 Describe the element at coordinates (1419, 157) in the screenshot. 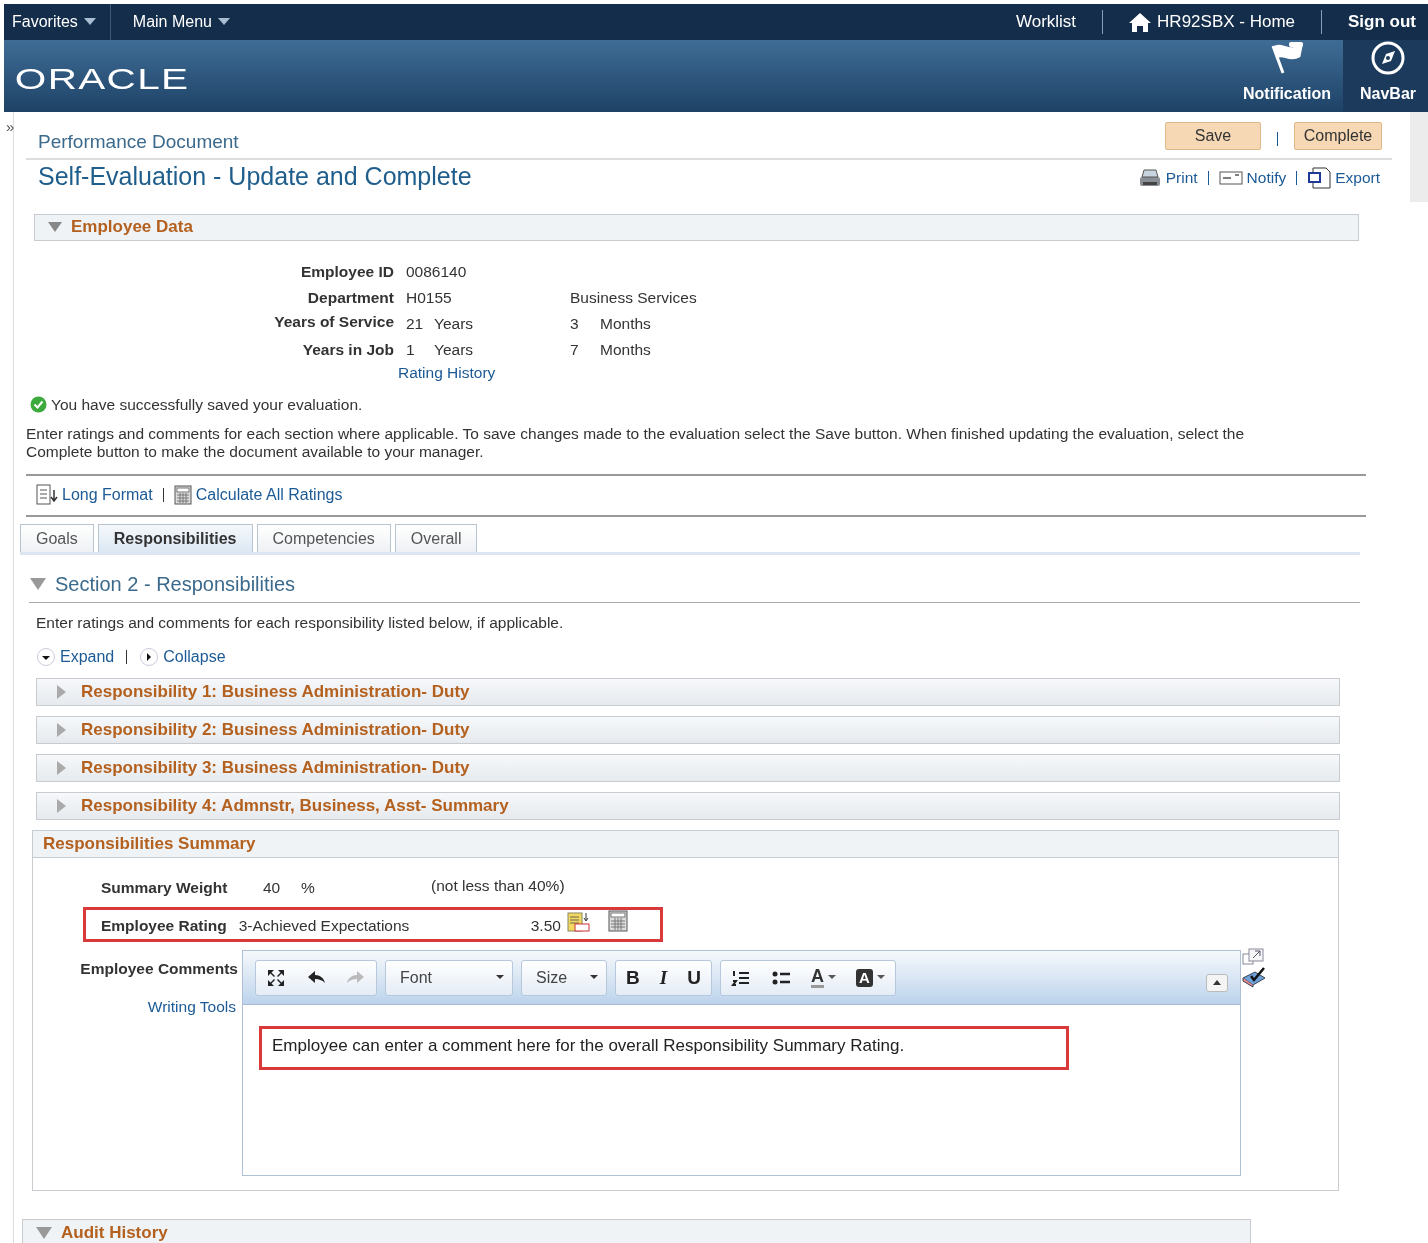

I see `scrollbar` at that location.